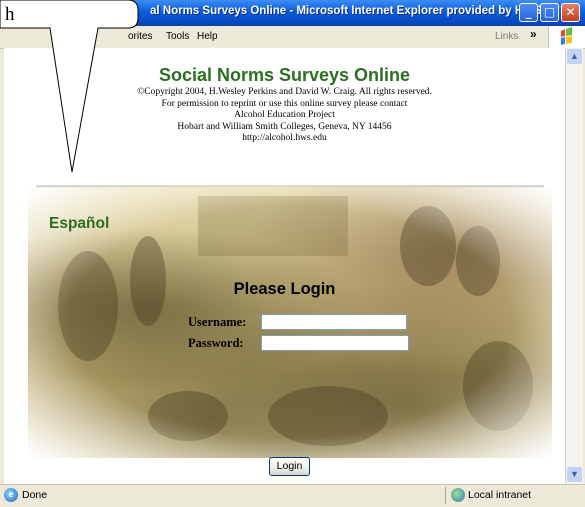 The image size is (585, 507). Describe the element at coordinates (566, 37) in the screenshot. I see `windows-logo-icon` at that location.